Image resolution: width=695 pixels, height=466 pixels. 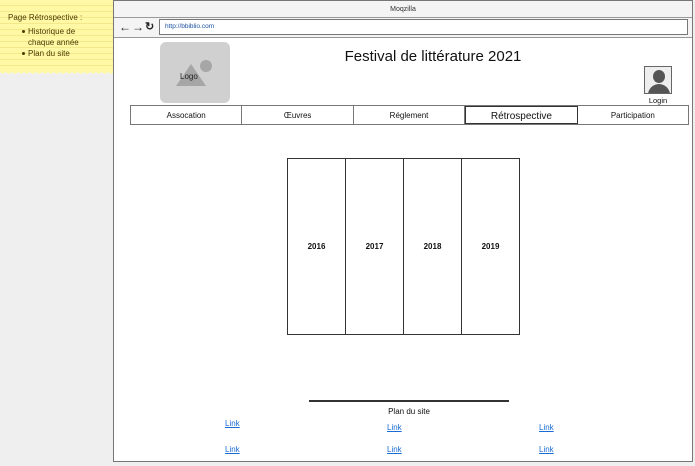 I want to click on year-panel-2019: 2019, so click(x=490, y=246).